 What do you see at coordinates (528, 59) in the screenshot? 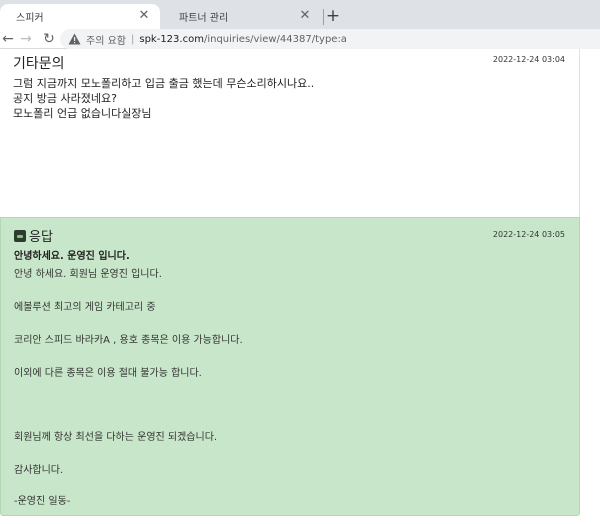
I see `inquiry-date: 2022-12-24 03:04` at bounding box center [528, 59].